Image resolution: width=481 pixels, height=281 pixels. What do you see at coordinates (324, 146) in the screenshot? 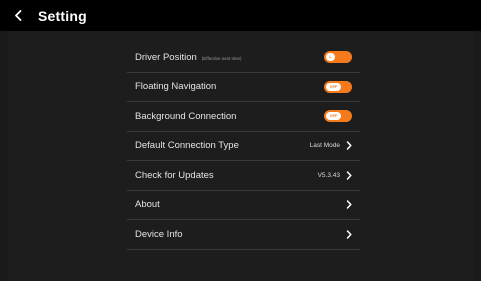
I see `setting-value: Last Mode` at bounding box center [324, 146].